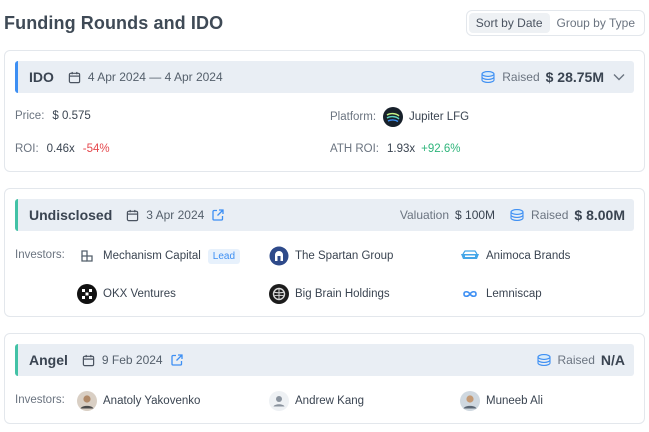  I want to click on raised-summary: Valuation $ 100M Raised $ 8.00M, so click(512, 215).